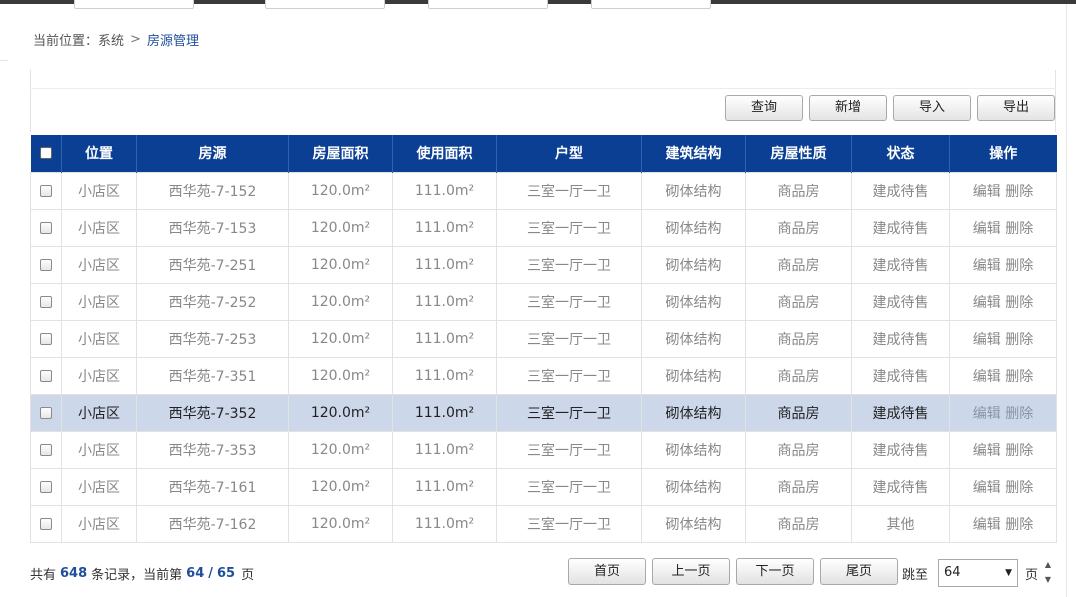  Describe the element at coordinates (607, 571) in the screenshot. I see `first-page-button: 首页` at that location.